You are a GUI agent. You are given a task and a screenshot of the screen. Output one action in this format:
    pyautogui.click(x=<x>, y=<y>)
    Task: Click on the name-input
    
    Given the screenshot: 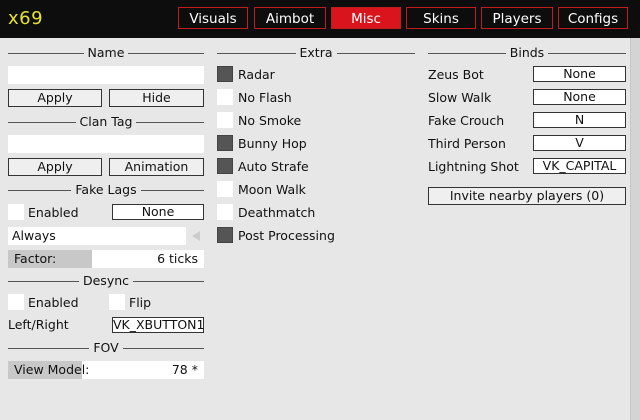 What is the action you would take?
    pyautogui.click(x=106, y=75)
    